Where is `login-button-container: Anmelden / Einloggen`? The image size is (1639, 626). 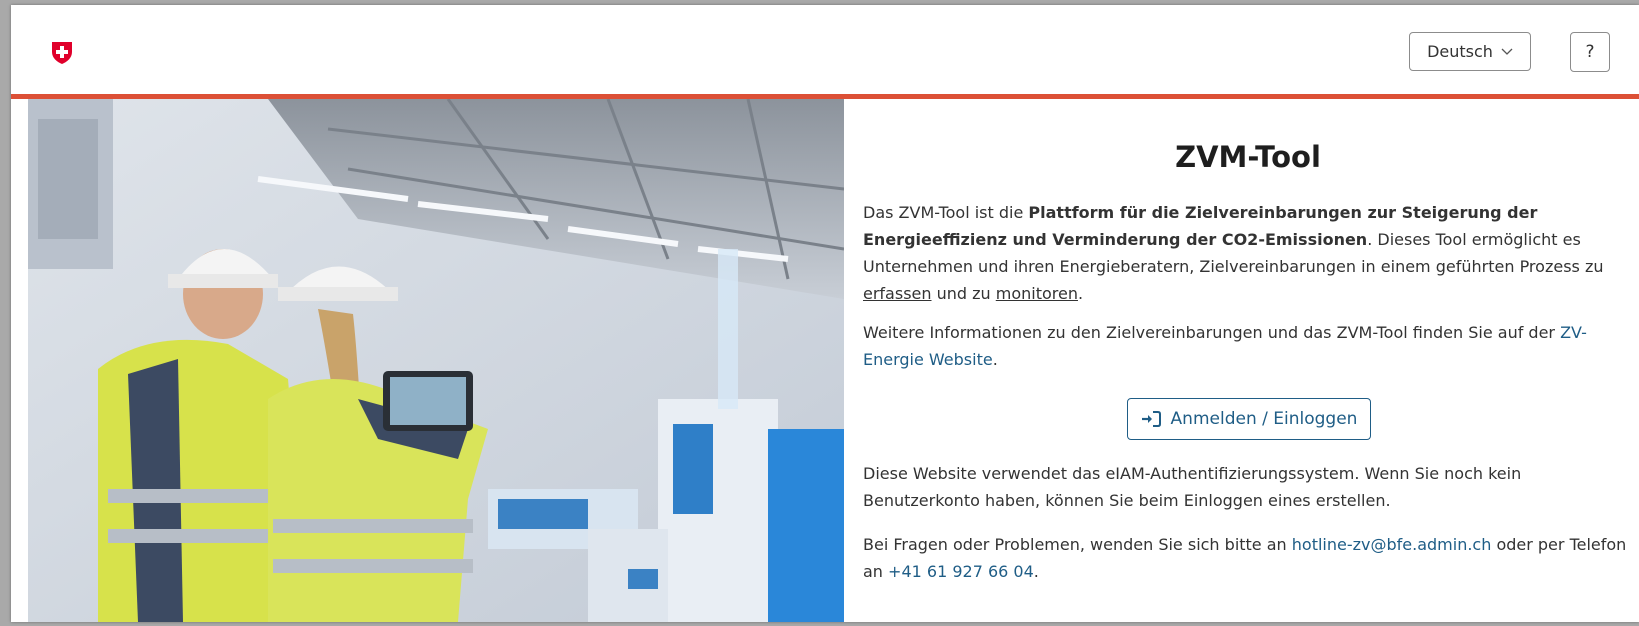
login-button-container: Anmelden / Einloggen is located at coordinates (1248, 419).